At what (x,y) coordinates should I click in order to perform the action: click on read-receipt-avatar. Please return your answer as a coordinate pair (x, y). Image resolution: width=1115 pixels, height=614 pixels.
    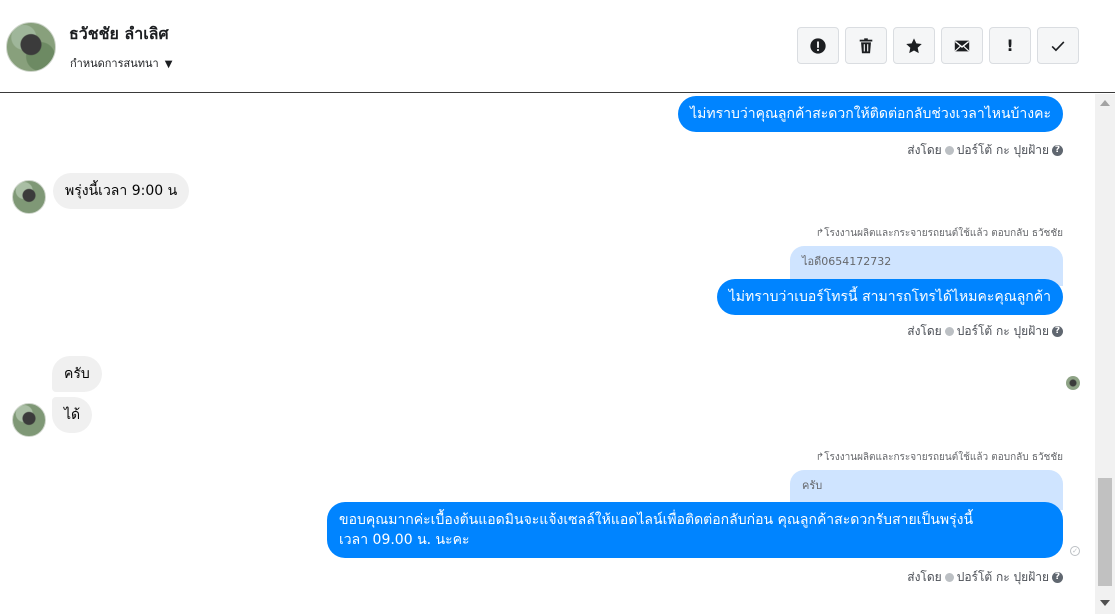
    Looking at the image, I should click on (1073, 383).